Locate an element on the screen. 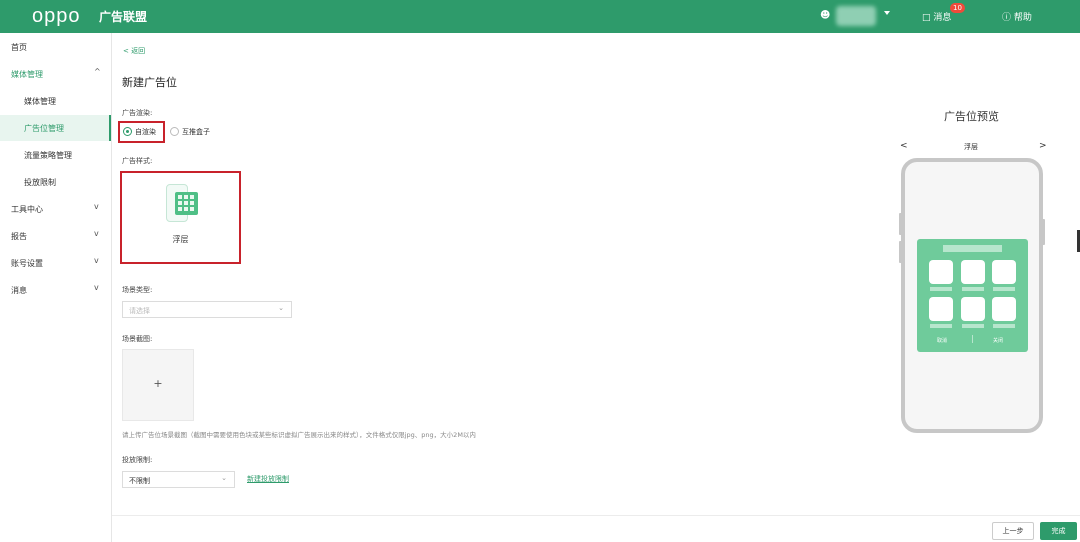  page-title: 新建广告位 is located at coordinates (149, 82).